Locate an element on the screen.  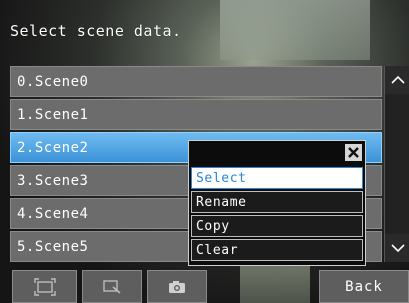
fit-frame-icon is located at coordinates (44, 286).